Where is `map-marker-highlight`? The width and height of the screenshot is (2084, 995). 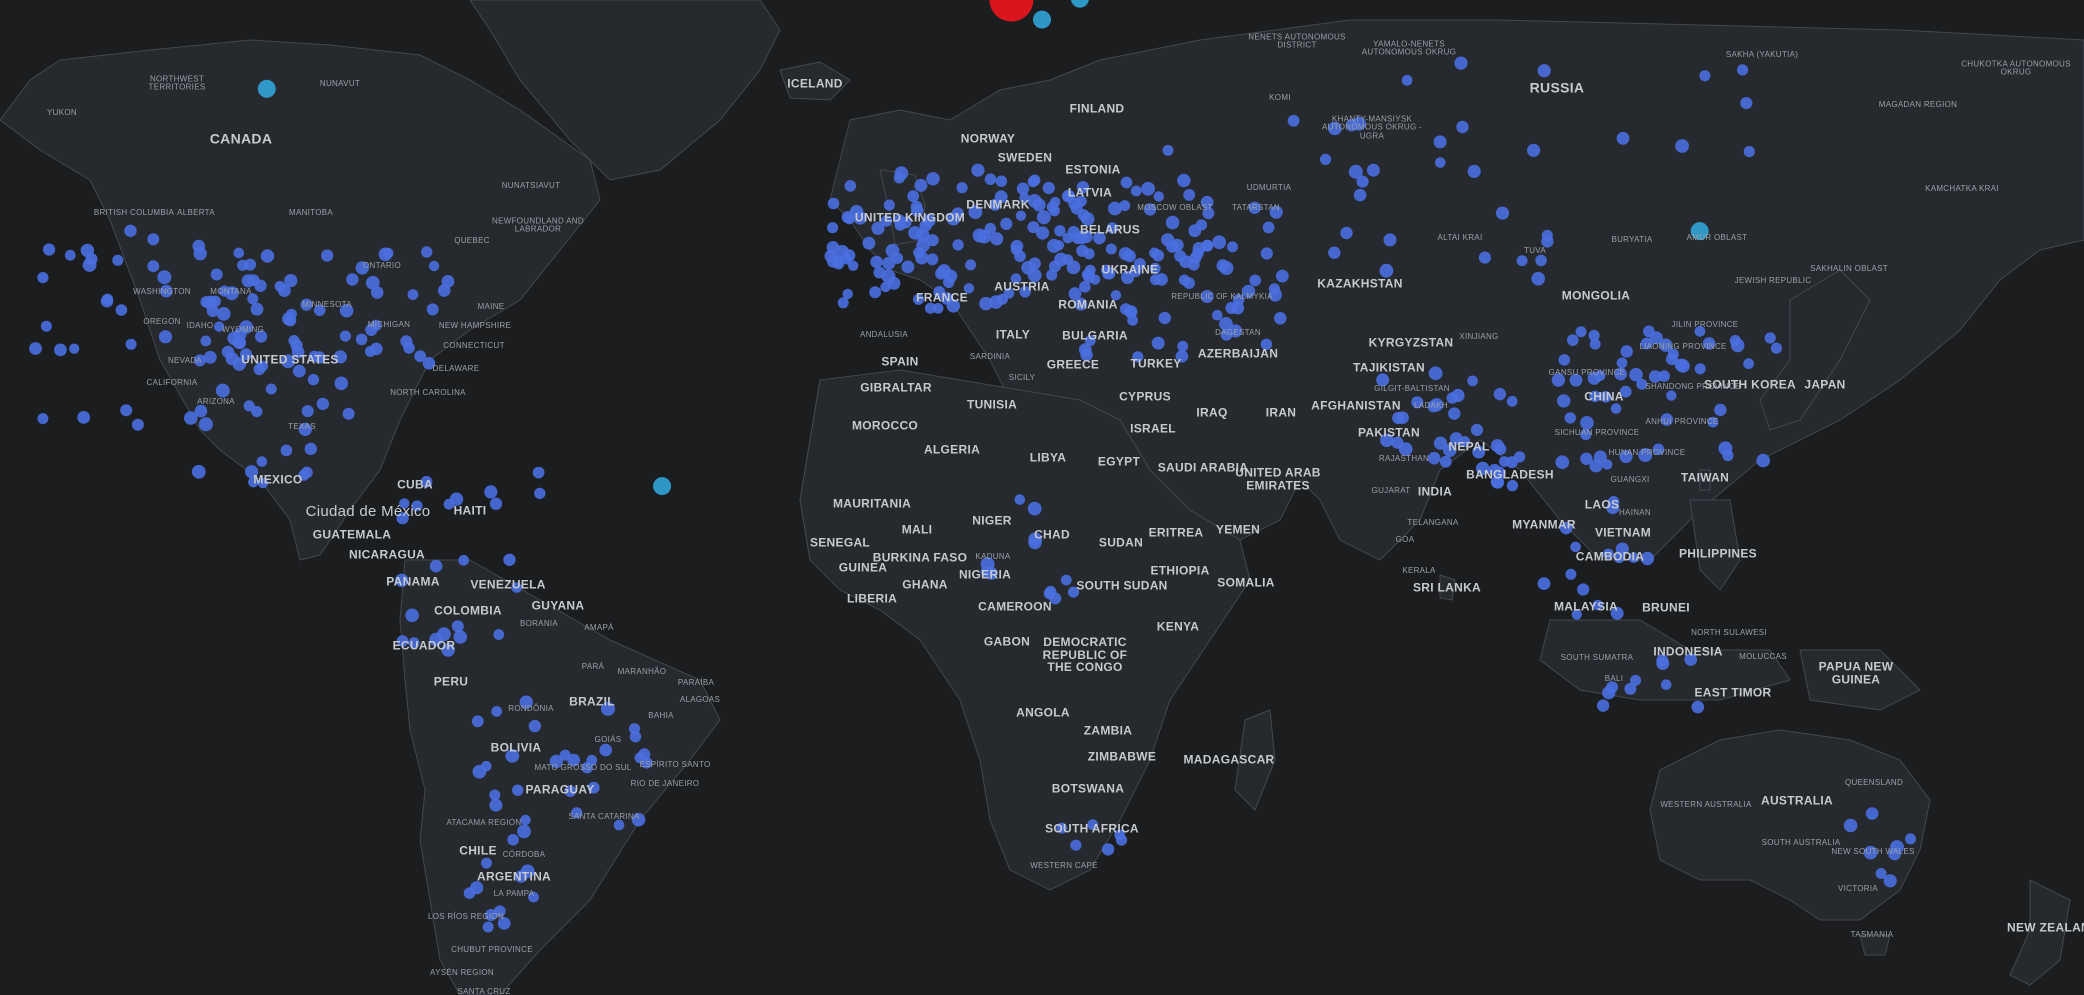
map-marker-highlight is located at coordinates (662, 486).